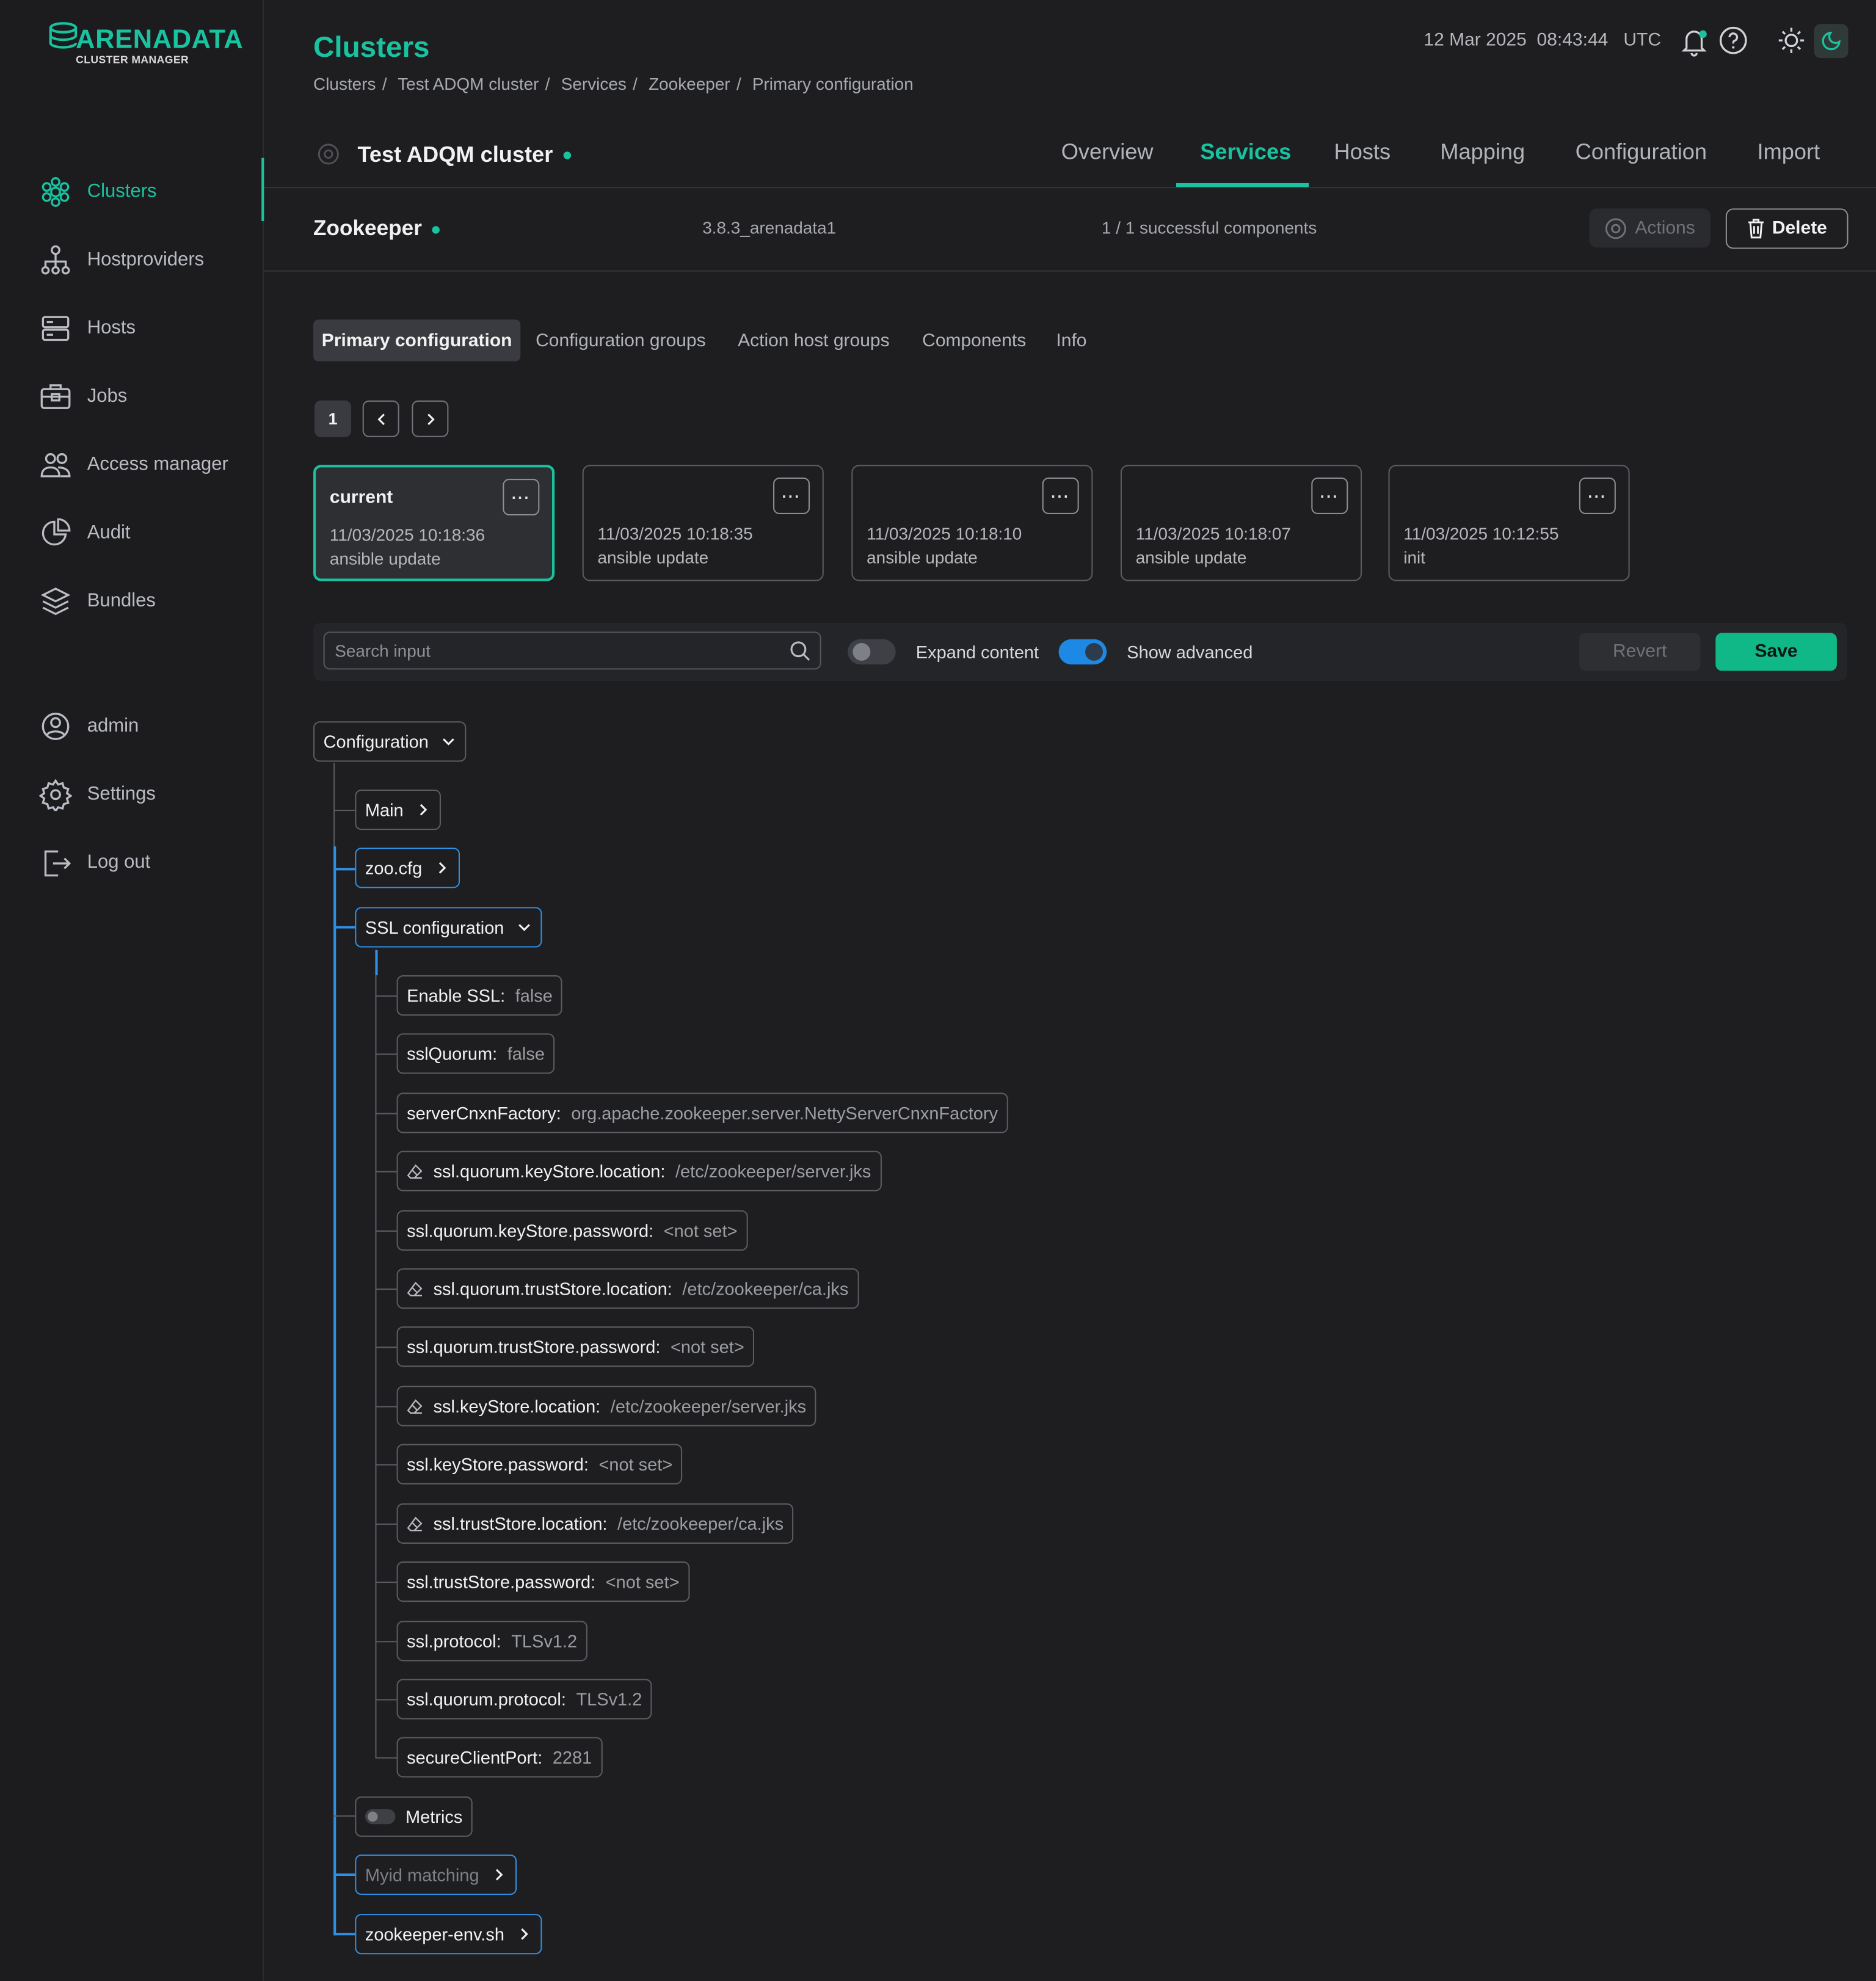  I want to click on config-field-ssl-quorum: sslQuorum: false, so click(476, 1053).